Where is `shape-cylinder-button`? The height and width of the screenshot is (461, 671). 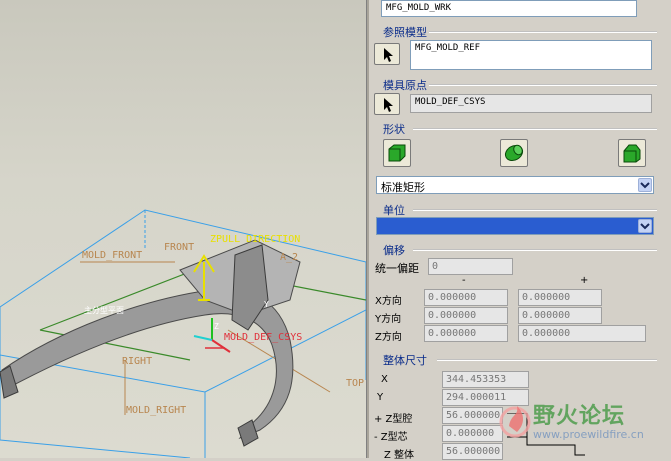
shape-cylinder-button is located at coordinates (514, 153).